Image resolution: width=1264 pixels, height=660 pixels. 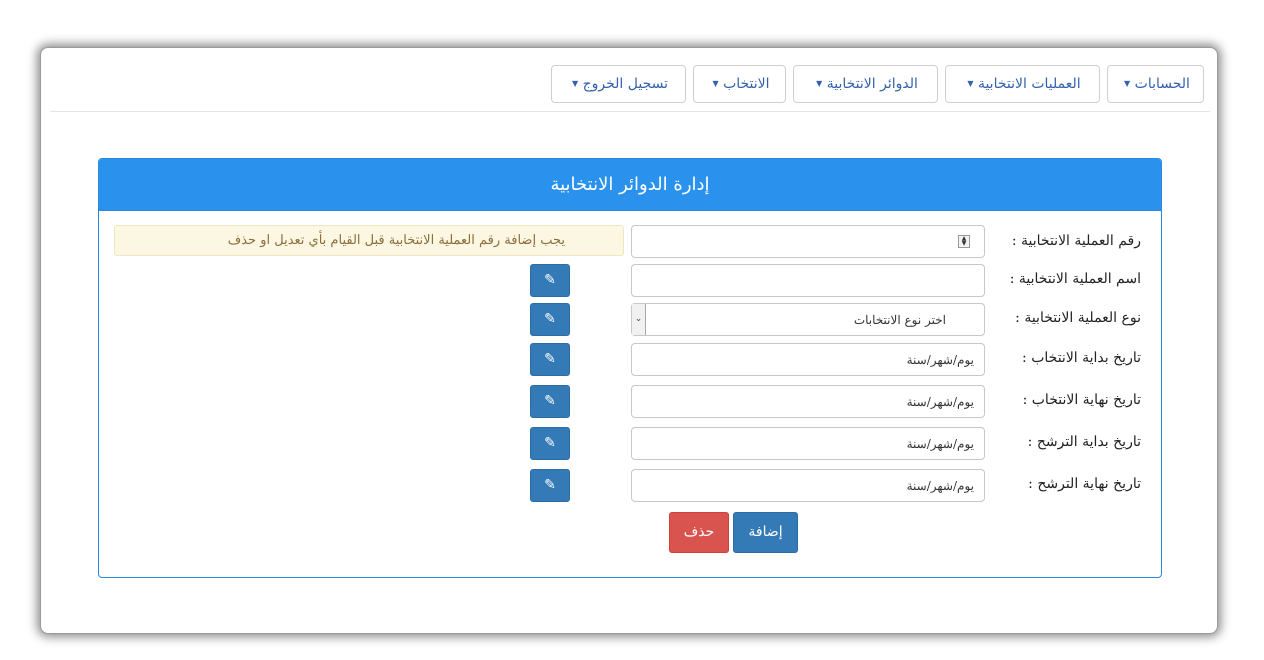 I want to click on edit-operation-type-button: ✎, so click(x=550, y=319).